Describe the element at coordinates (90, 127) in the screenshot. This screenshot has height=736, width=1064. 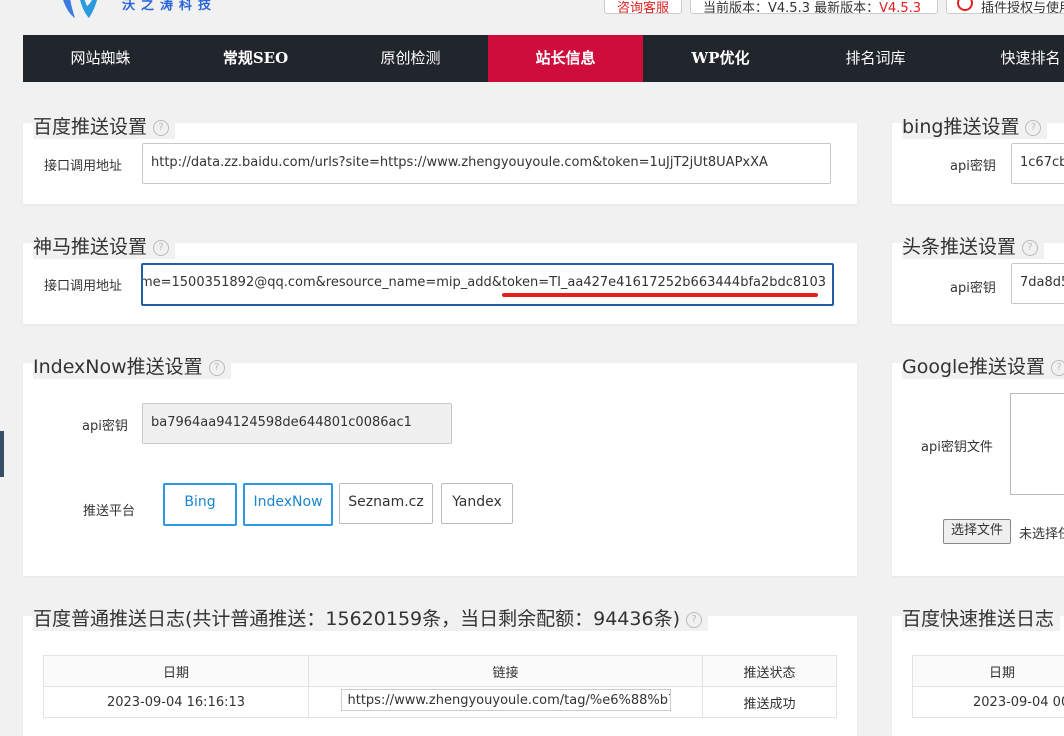
I see `baidu-push-title-text: 百度推送设置` at that location.